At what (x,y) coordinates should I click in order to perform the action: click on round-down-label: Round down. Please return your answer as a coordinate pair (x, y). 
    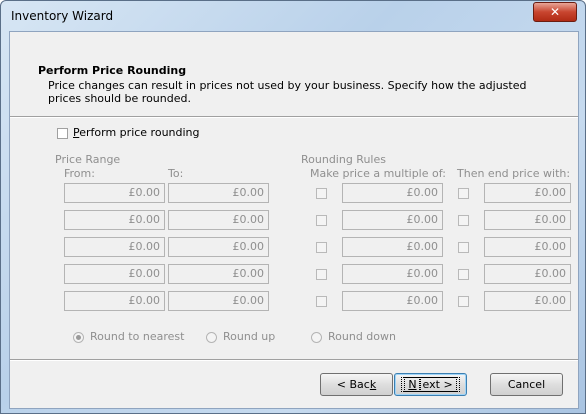
    Looking at the image, I should click on (362, 336).